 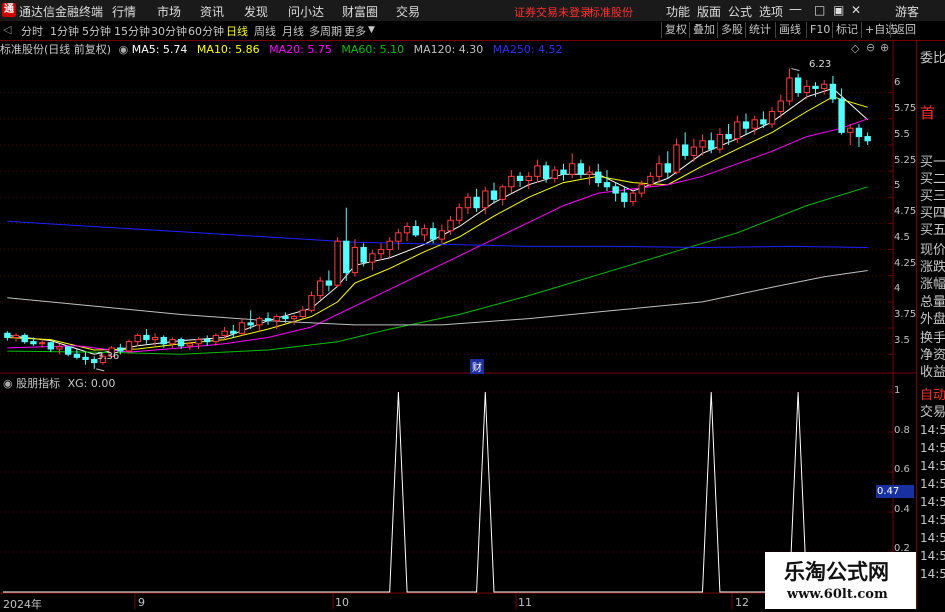 What do you see at coordinates (22, 604) in the screenshot?
I see `x-tick-2024: 2024年` at bounding box center [22, 604].